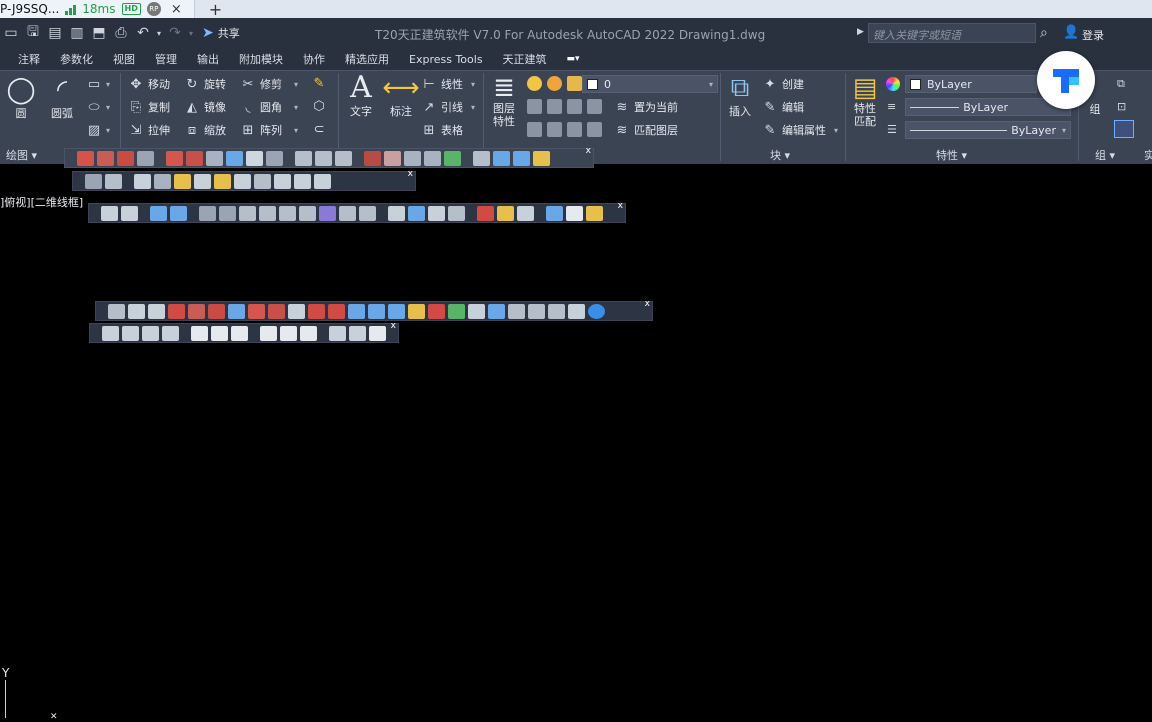 The image size is (1152, 722). Describe the element at coordinates (1105, 155) in the screenshot. I see `group-panel-title: 组 ▾` at that location.